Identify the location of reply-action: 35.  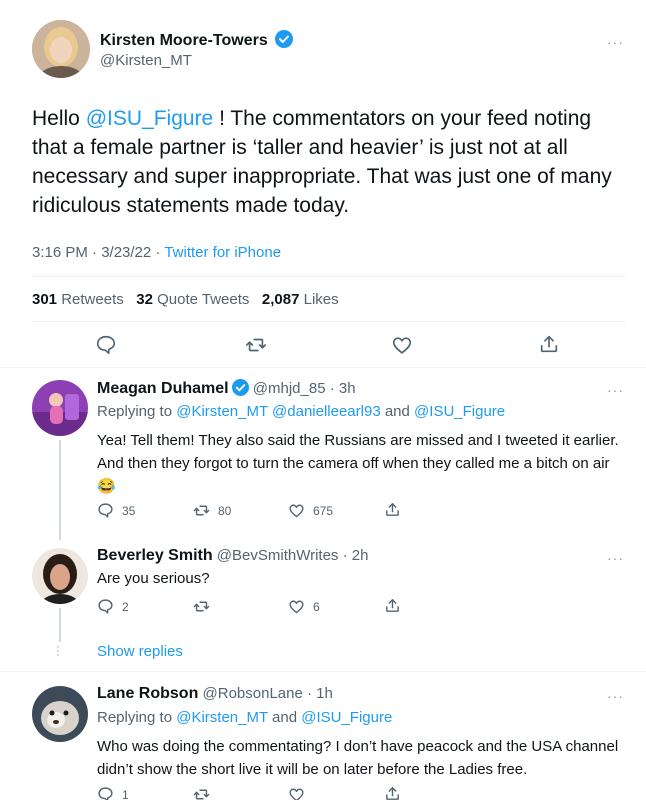
(116, 510).